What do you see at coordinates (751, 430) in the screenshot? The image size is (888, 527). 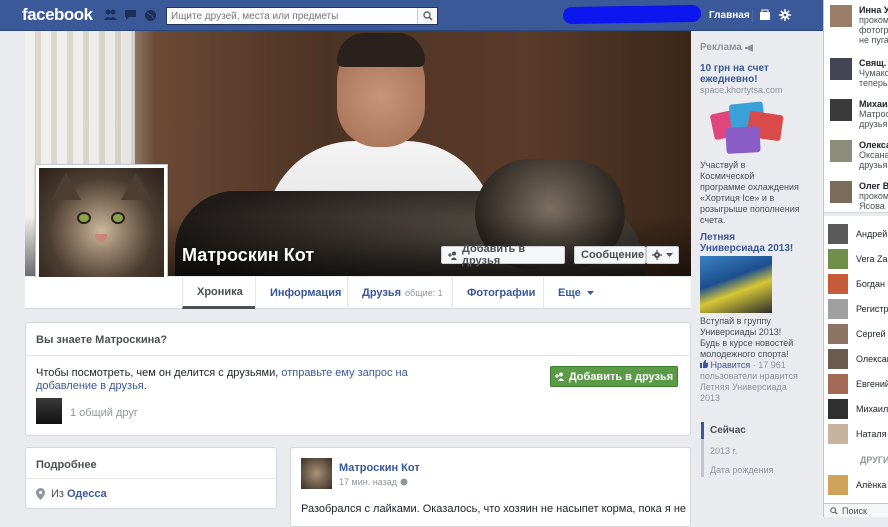 I see `timeline-now: Сейчас` at bounding box center [751, 430].